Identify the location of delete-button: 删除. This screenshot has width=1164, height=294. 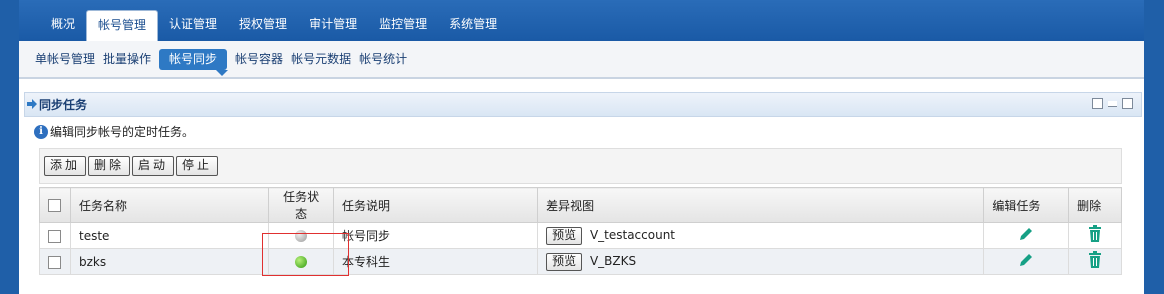
(109, 166).